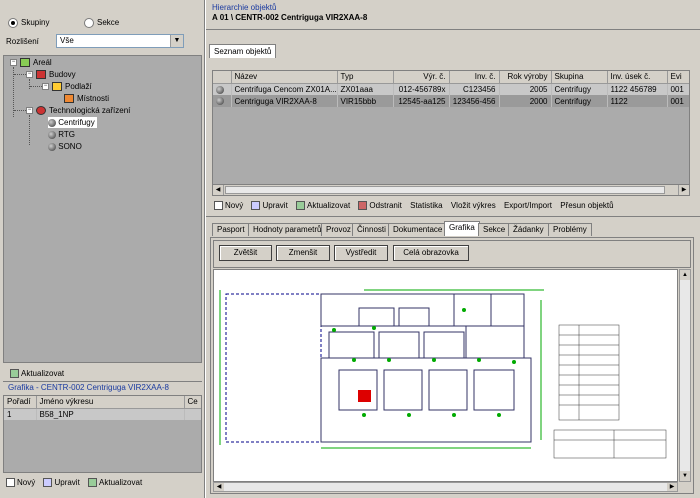 The image size is (700, 498). I want to click on tree-toolbar: Aktualizovat, so click(40, 375).